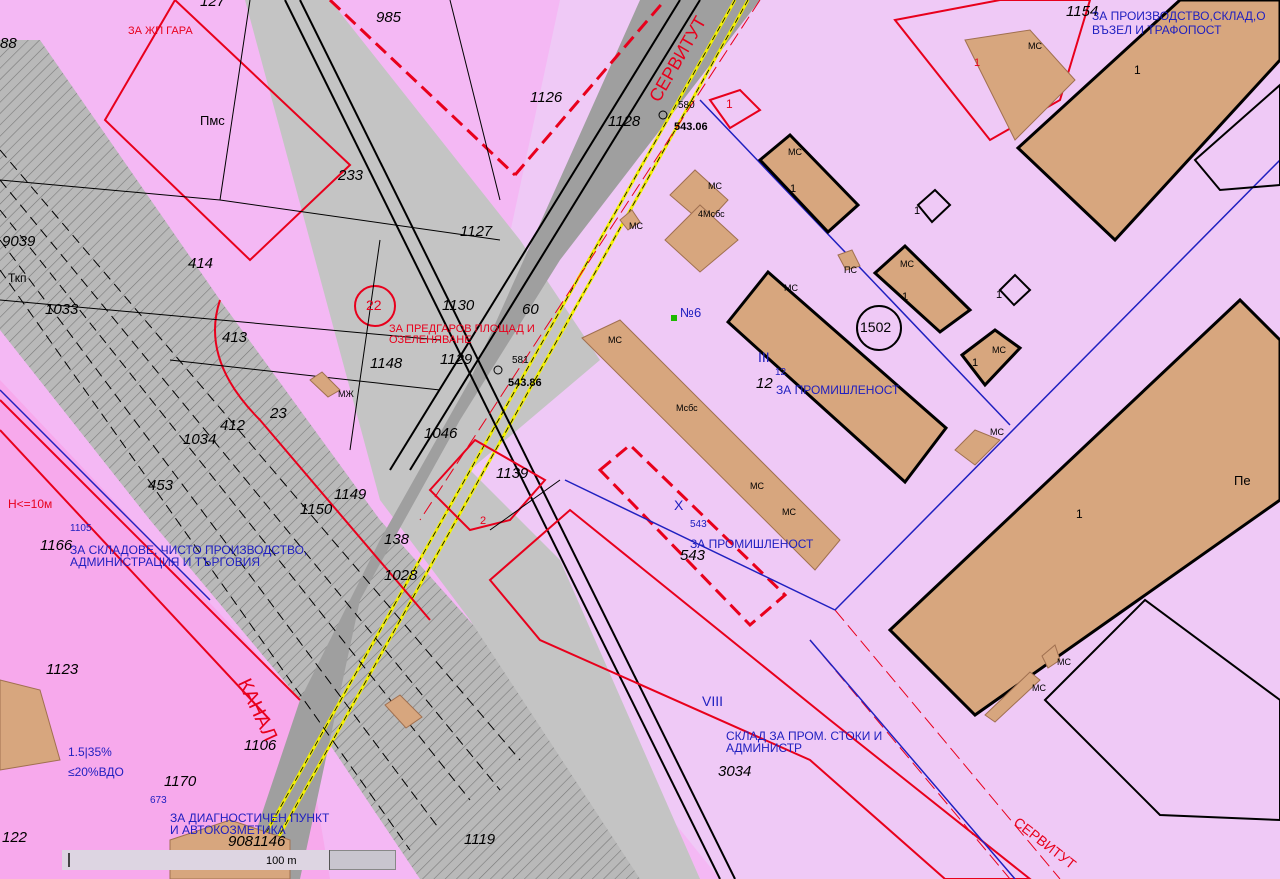  I want to click on building-type: Пе, so click(1242, 480).